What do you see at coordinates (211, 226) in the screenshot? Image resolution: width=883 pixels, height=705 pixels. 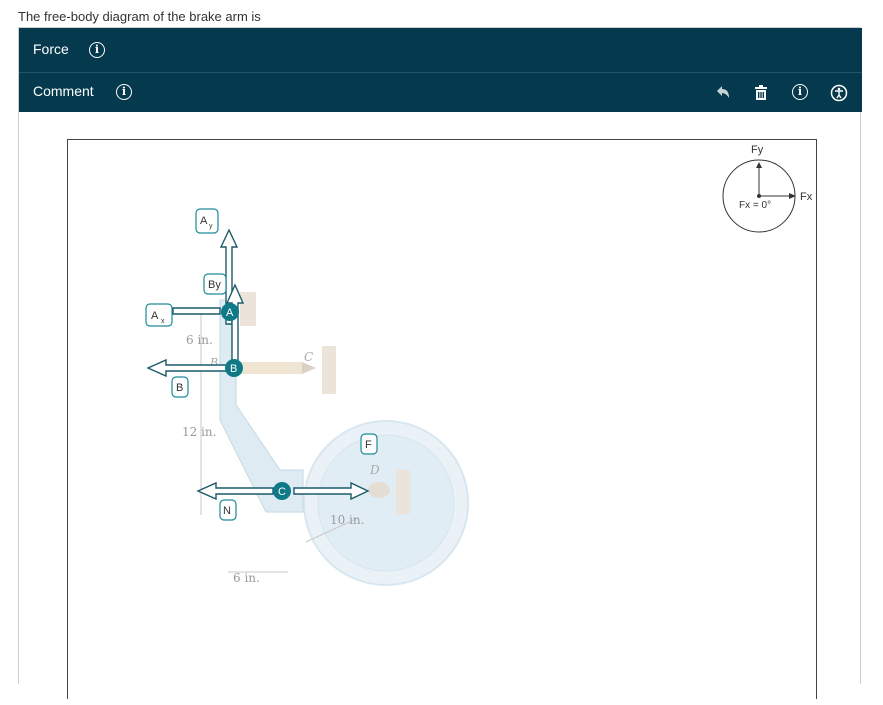 I see `svg-text: y` at bounding box center [211, 226].